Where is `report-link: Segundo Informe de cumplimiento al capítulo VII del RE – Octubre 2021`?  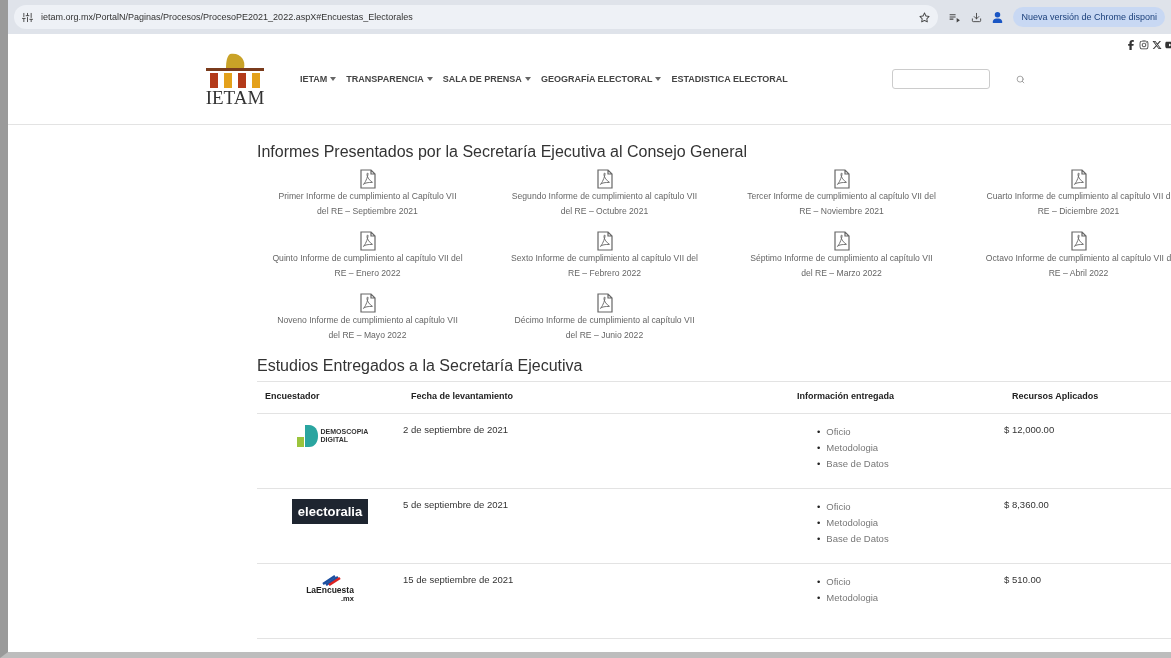 report-link: Segundo Informe de cumplimiento al capítulo VII del RE – Octubre 2021 is located at coordinates (604, 204).